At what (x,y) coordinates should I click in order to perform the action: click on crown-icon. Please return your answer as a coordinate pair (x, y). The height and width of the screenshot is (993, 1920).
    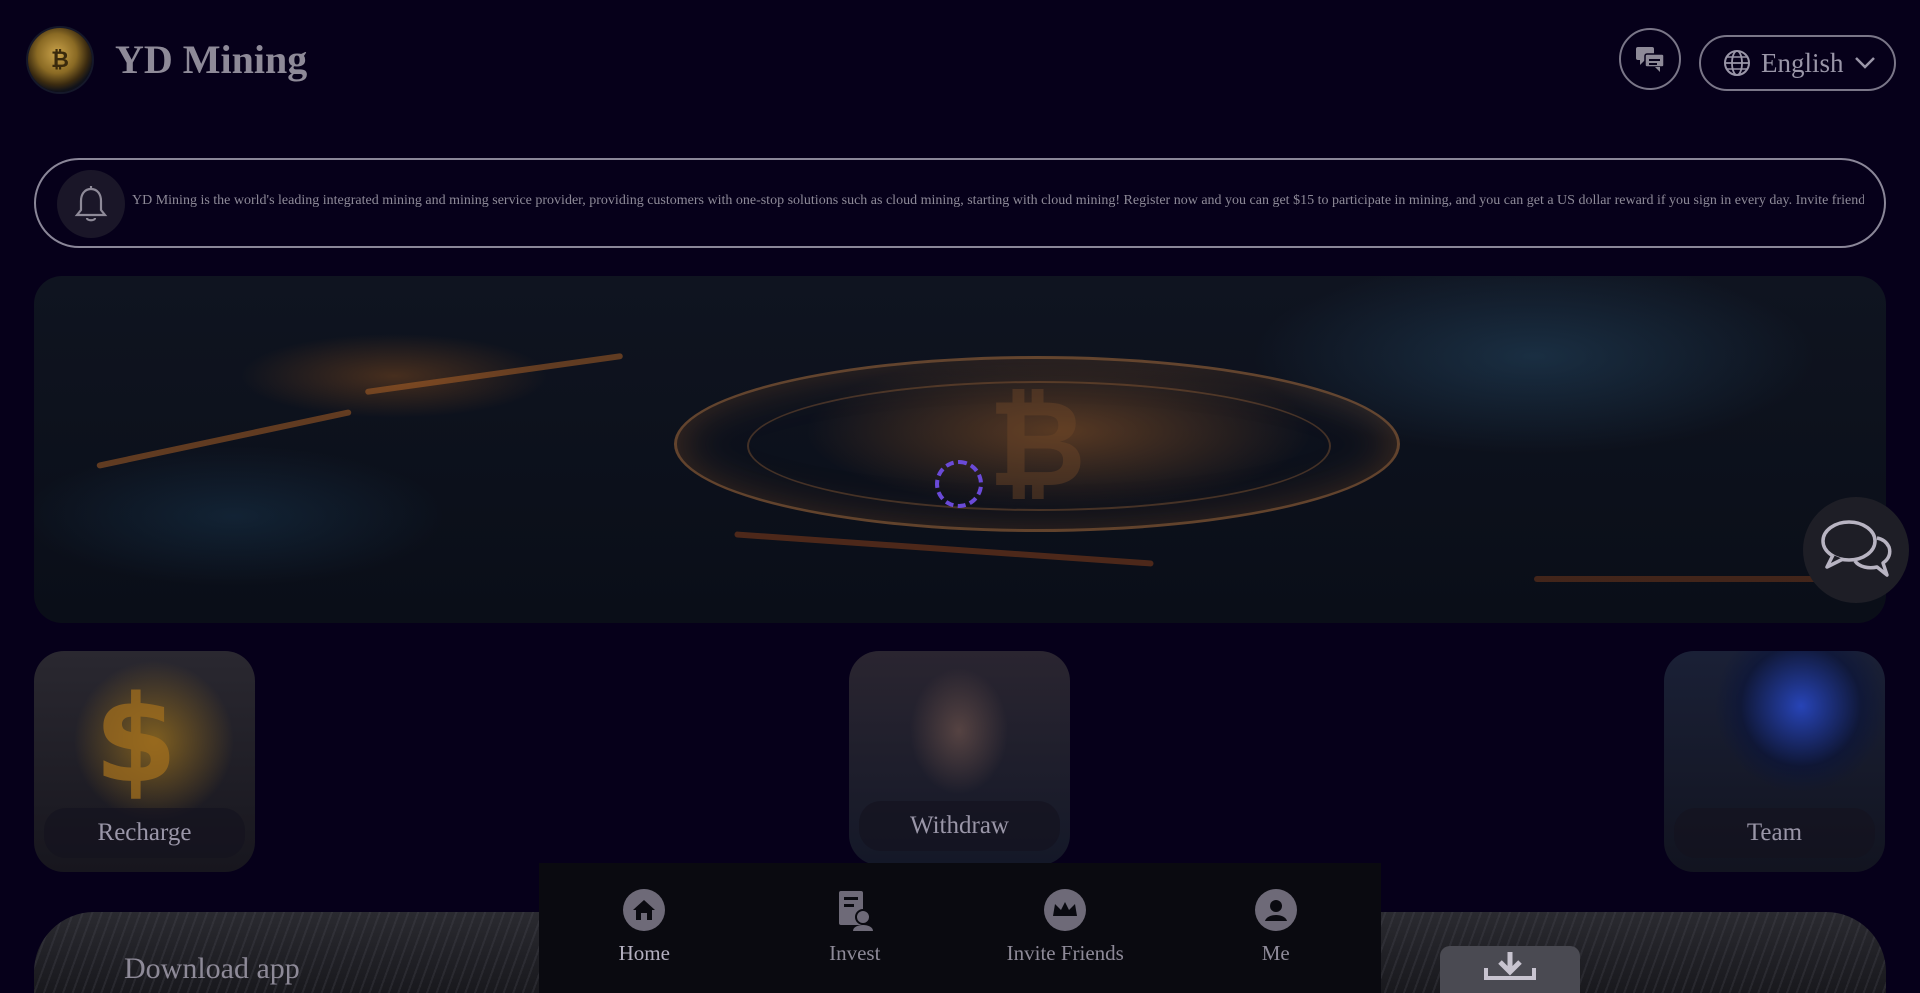
    Looking at the image, I should click on (1065, 910).